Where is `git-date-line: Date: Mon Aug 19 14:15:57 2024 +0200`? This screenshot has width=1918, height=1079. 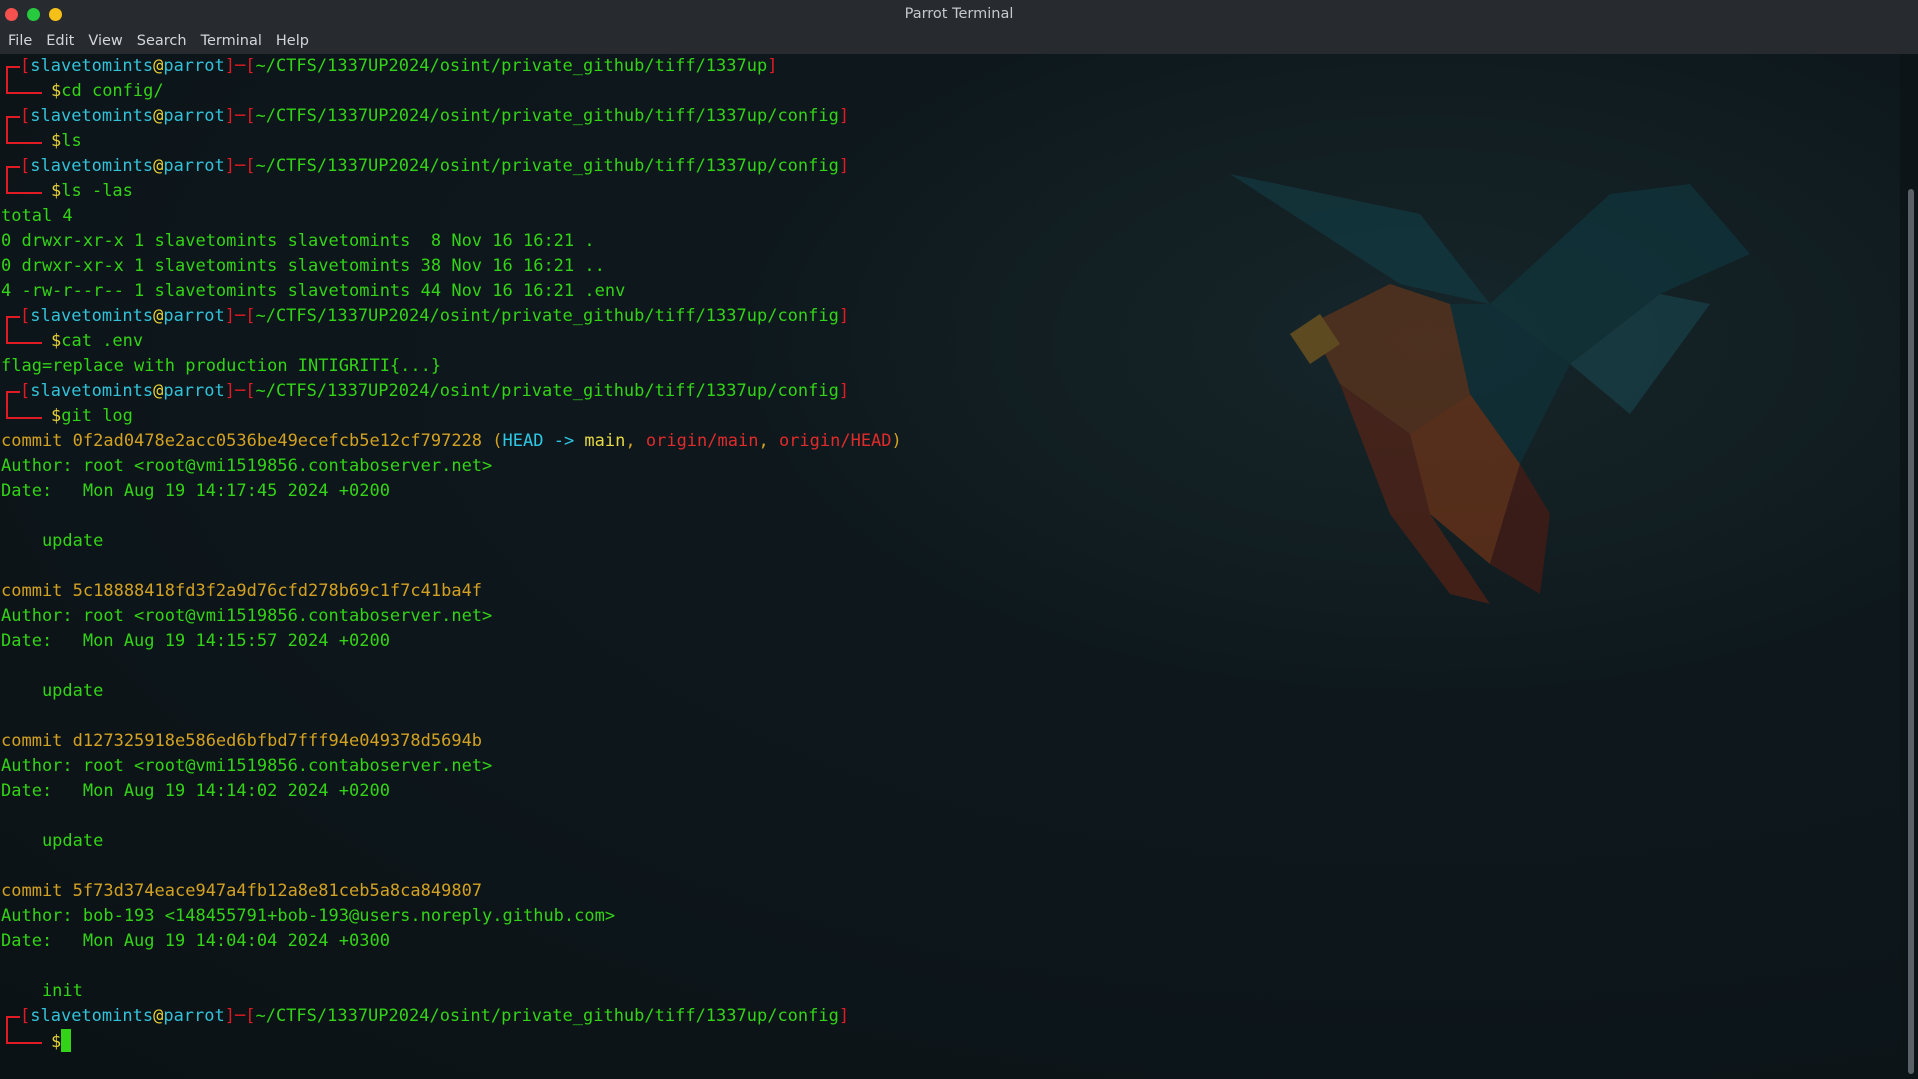
git-date-line: Date: Mon Aug 19 14:15:57 2024 +0200 is located at coordinates (195, 641).